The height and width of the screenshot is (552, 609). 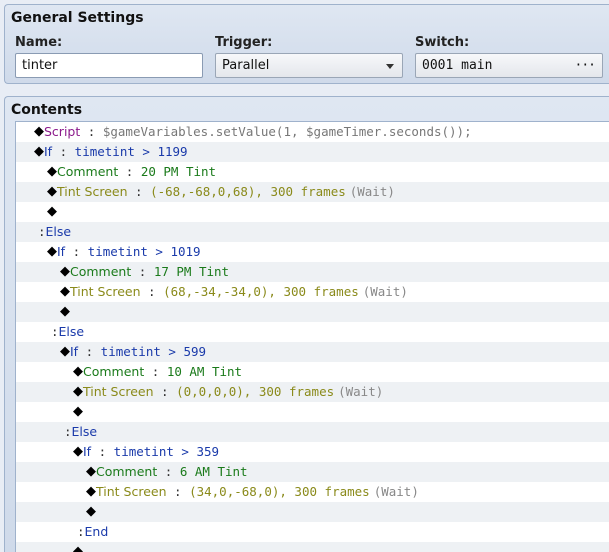 What do you see at coordinates (204, 371) in the screenshot?
I see `command-argument: 10 AM Tint` at bounding box center [204, 371].